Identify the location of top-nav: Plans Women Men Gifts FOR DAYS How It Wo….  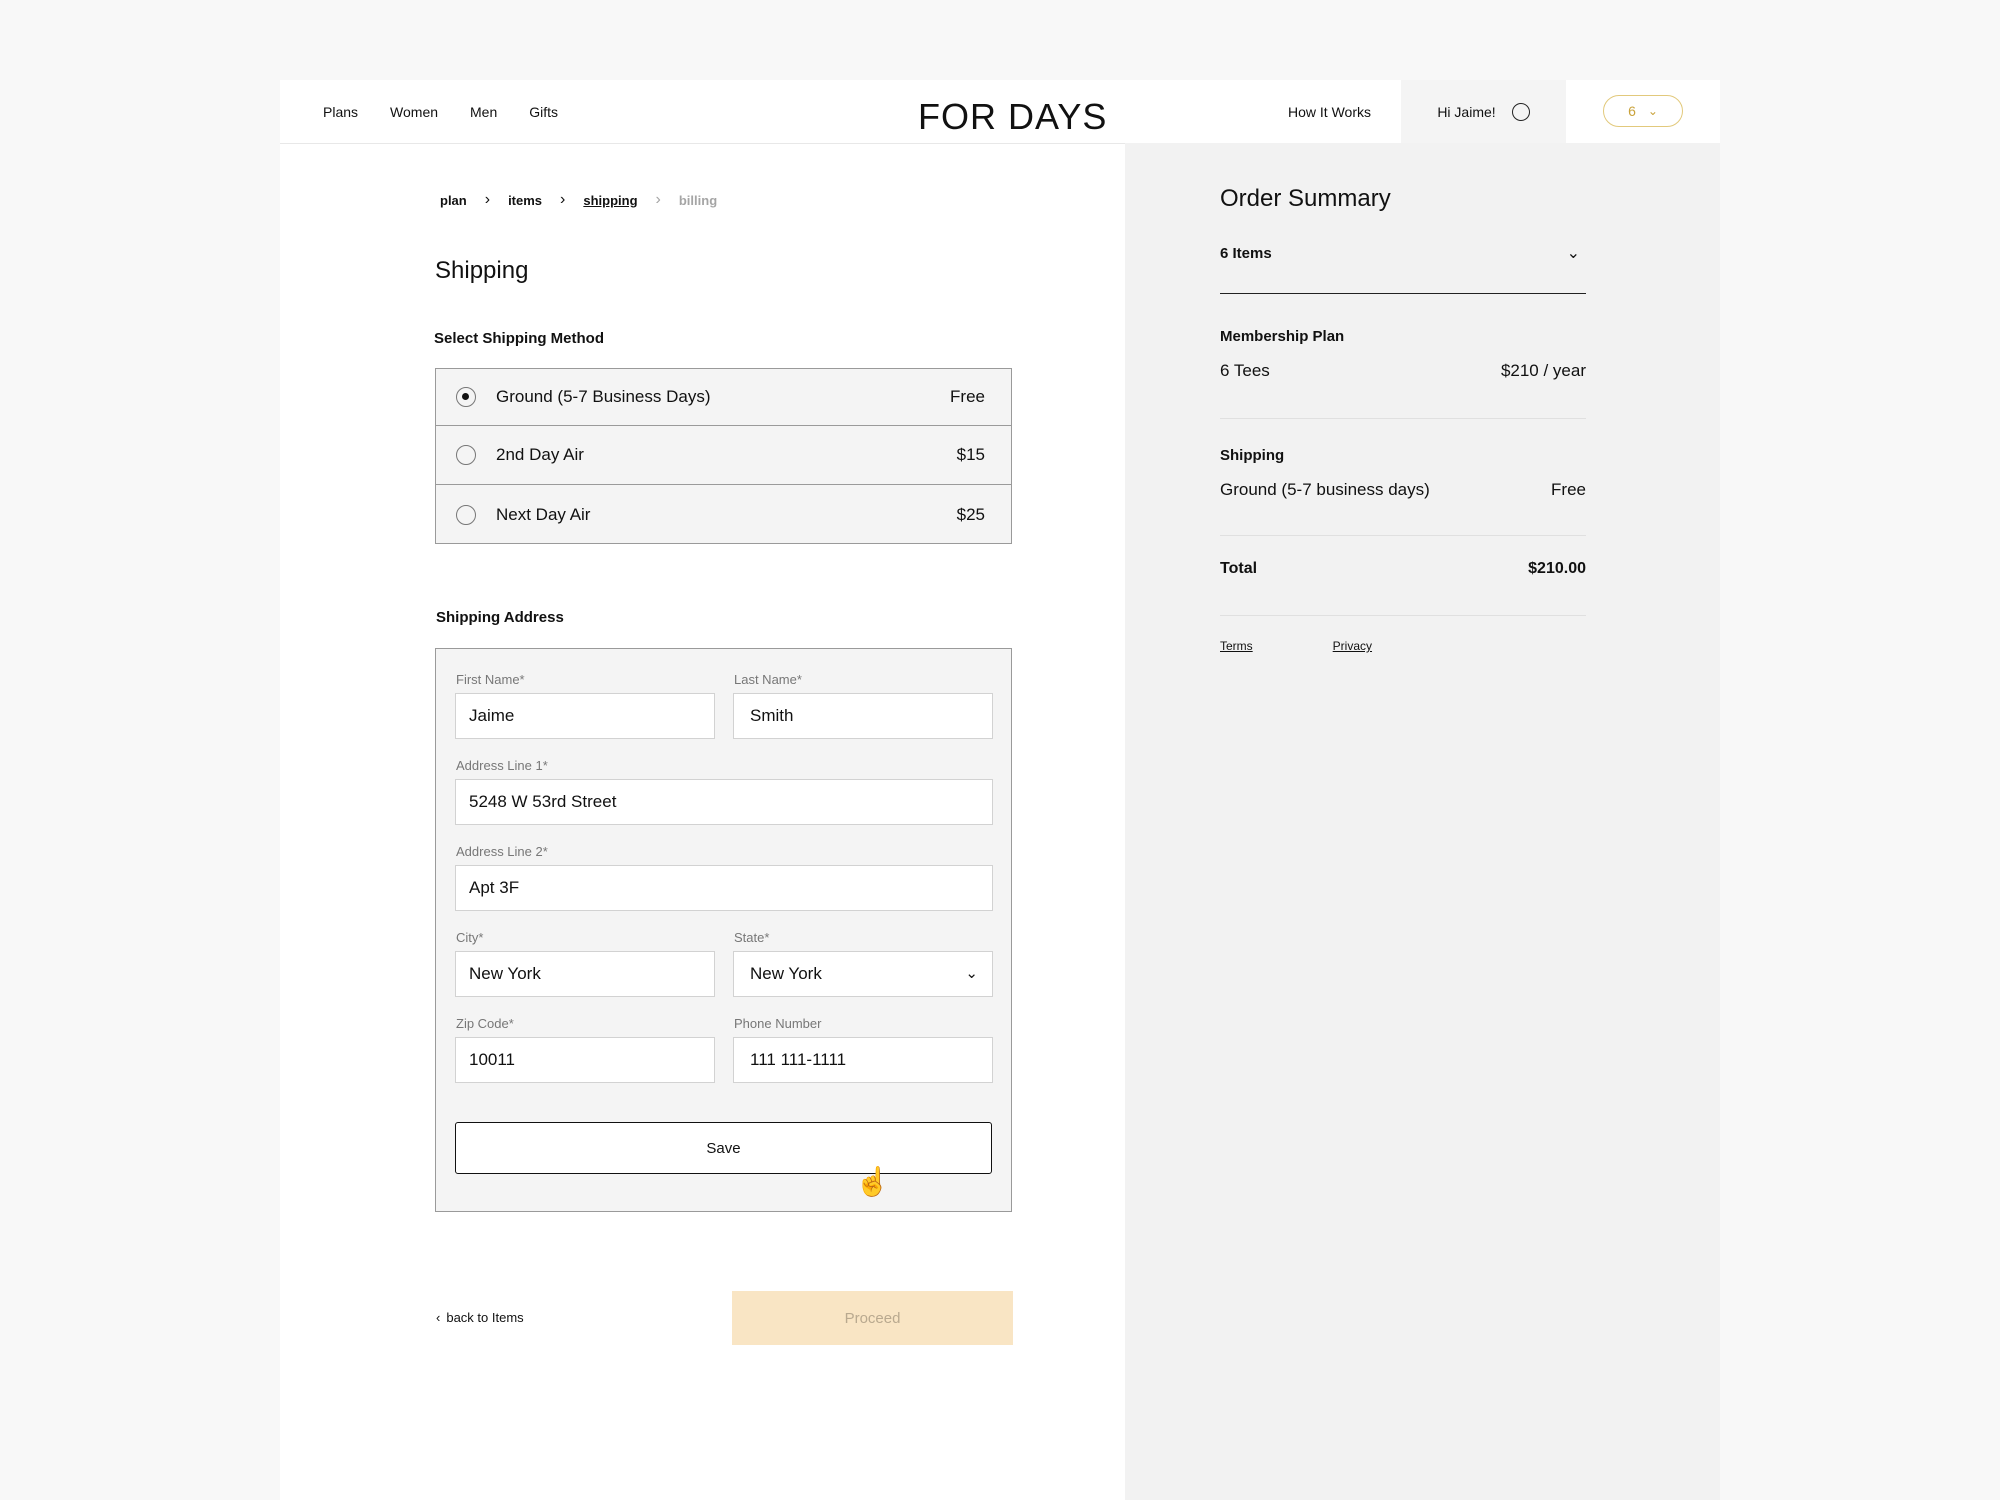
(1000, 112).